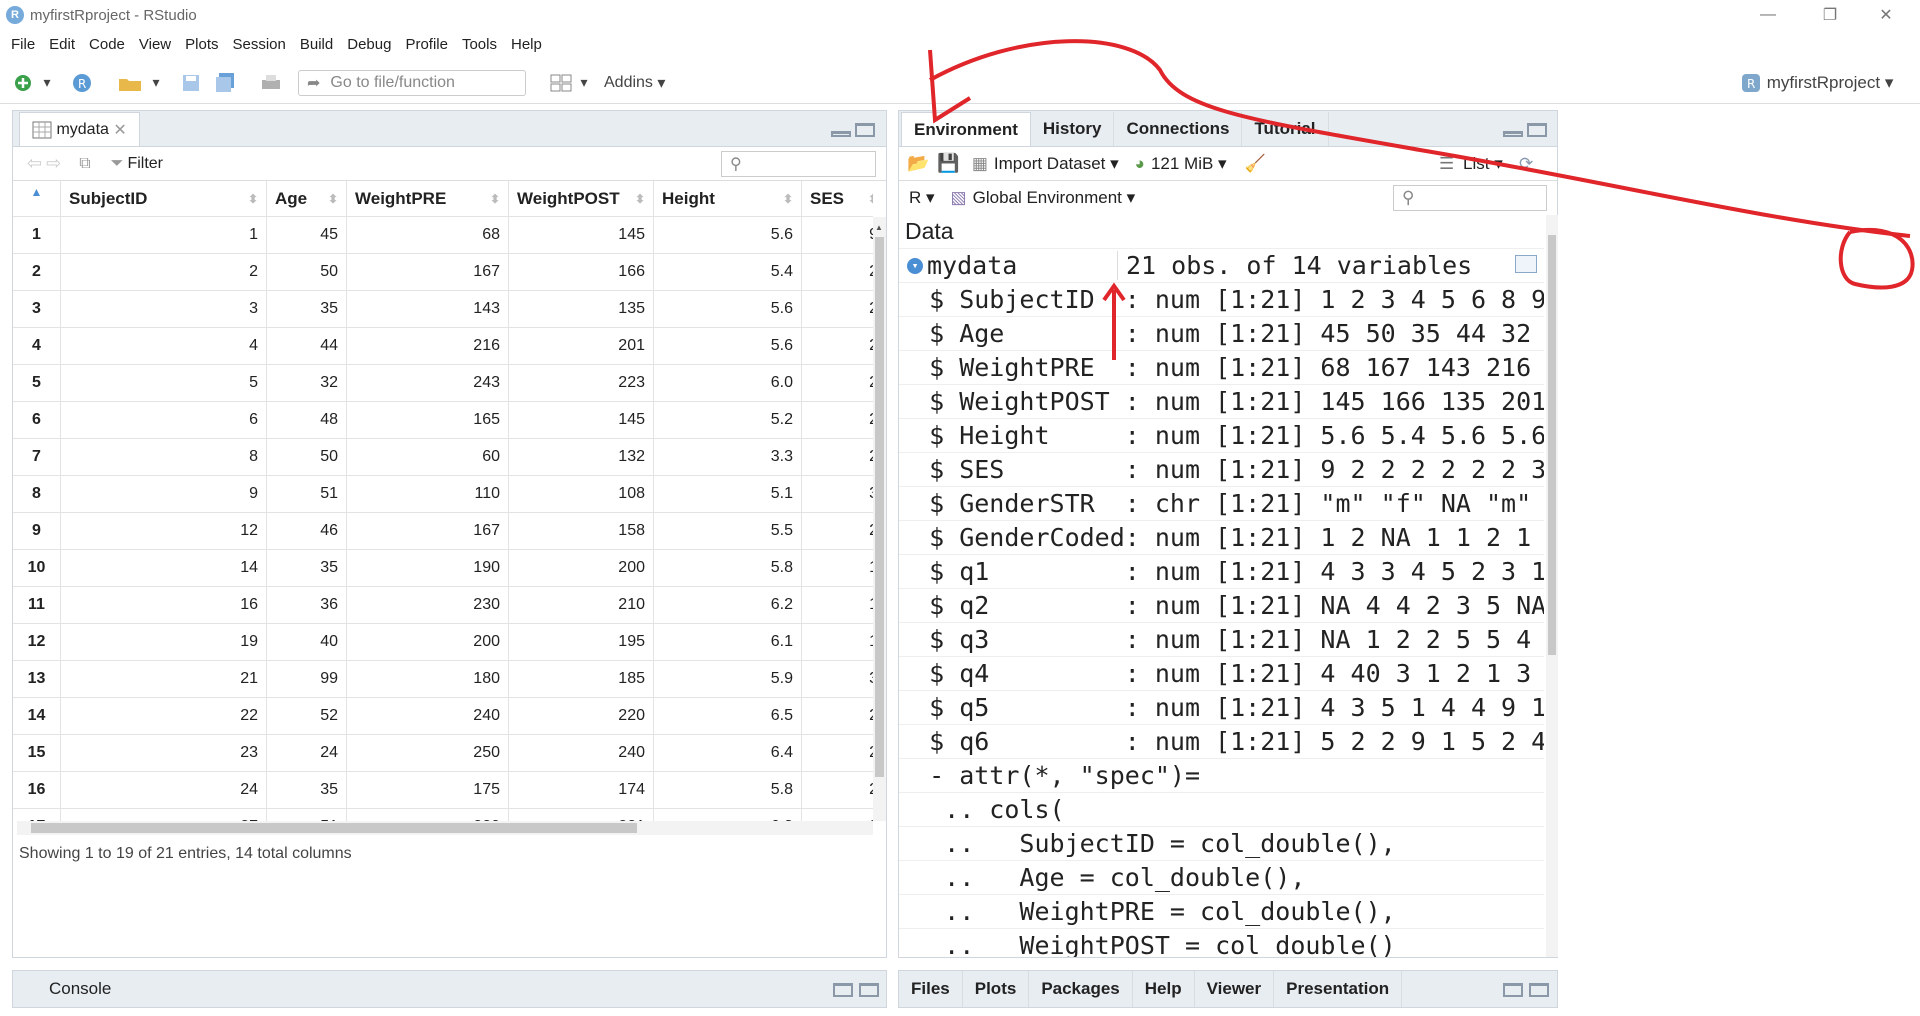  I want to click on annotation-arrowhead-top, so click(950, 86).